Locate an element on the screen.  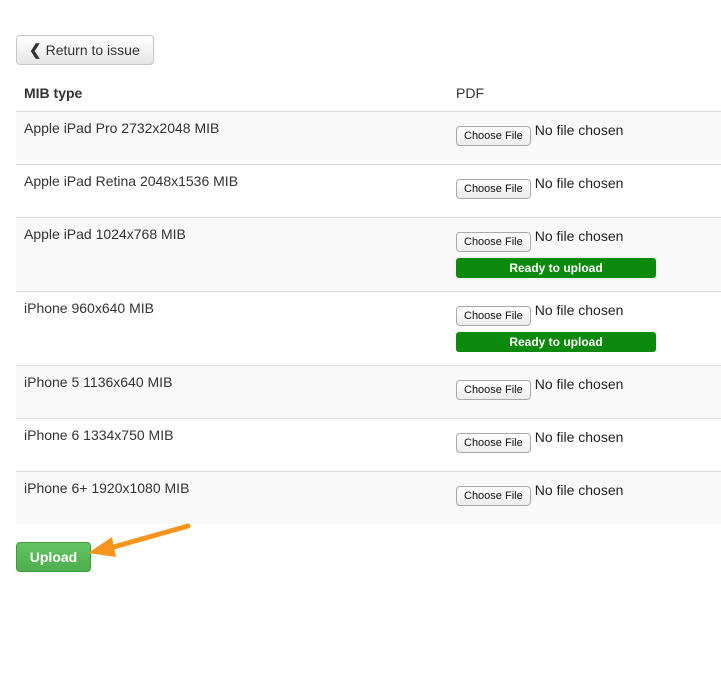
mib-type-cell: iPhone 960x640 MIB is located at coordinates (232, 328).